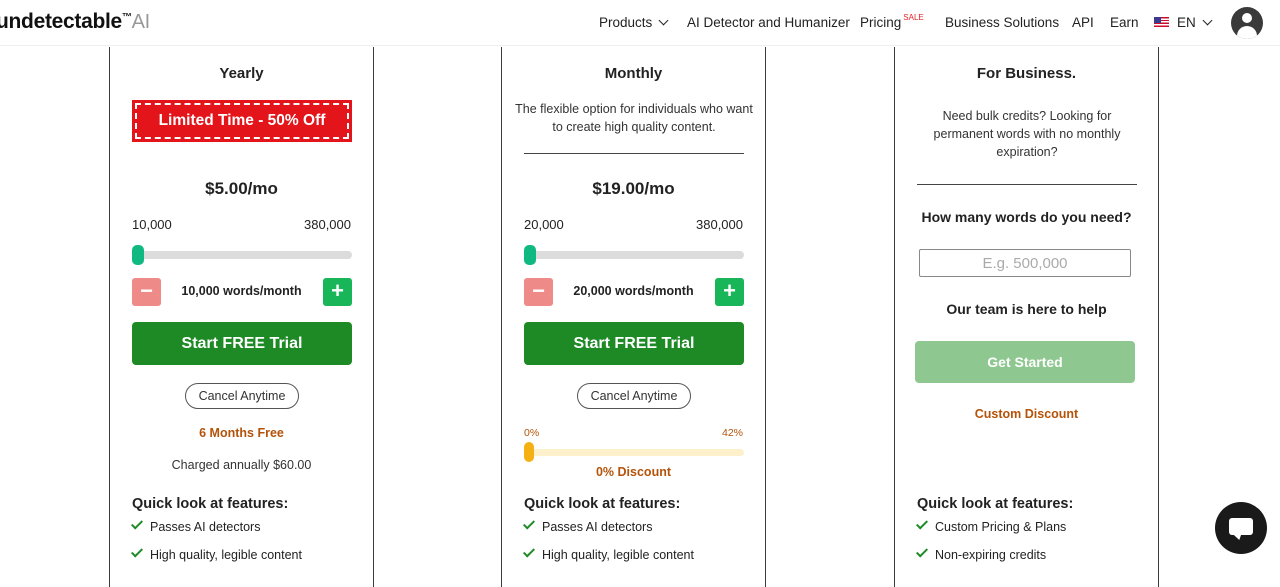 The height and width of the screenshot is (587, 1280). I want to click on badge-label: Limited Time - 50% Off, so click(242, 120).